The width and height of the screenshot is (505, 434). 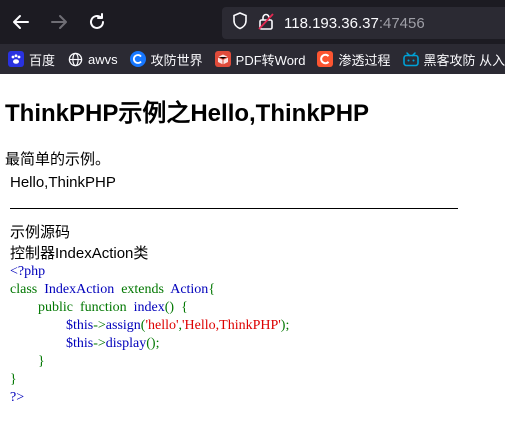 I want to click on bookmarks-bar: 百度 awvs 攻防世界 PDF转Word 渗透过程 黑客攻防 从入门到, so click(x=252, y=59).